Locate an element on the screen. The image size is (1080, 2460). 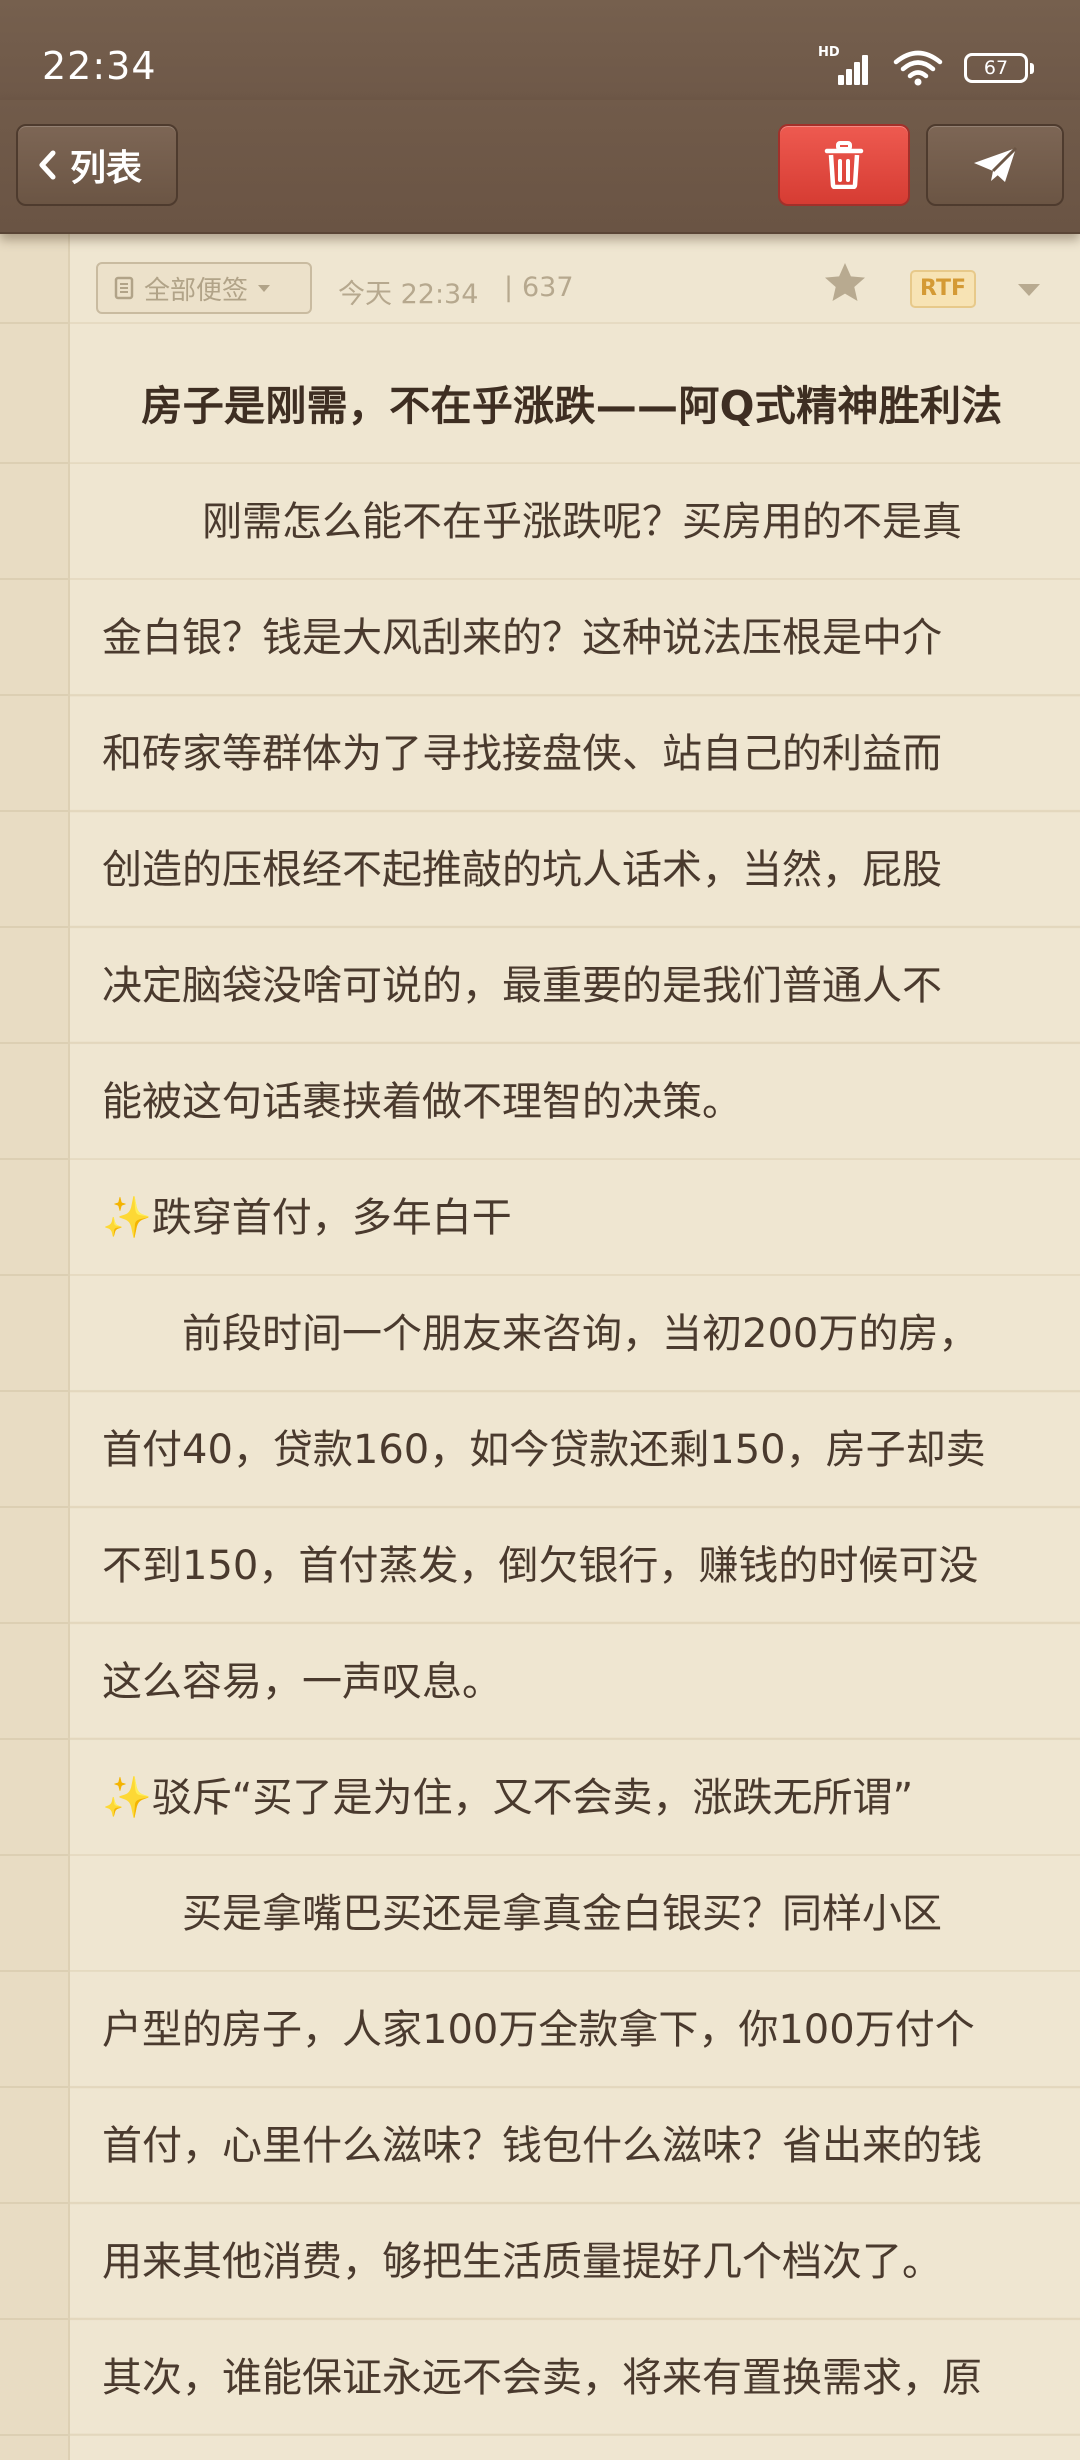
rtf-badge: RTF is located at coordinates (943, 289).